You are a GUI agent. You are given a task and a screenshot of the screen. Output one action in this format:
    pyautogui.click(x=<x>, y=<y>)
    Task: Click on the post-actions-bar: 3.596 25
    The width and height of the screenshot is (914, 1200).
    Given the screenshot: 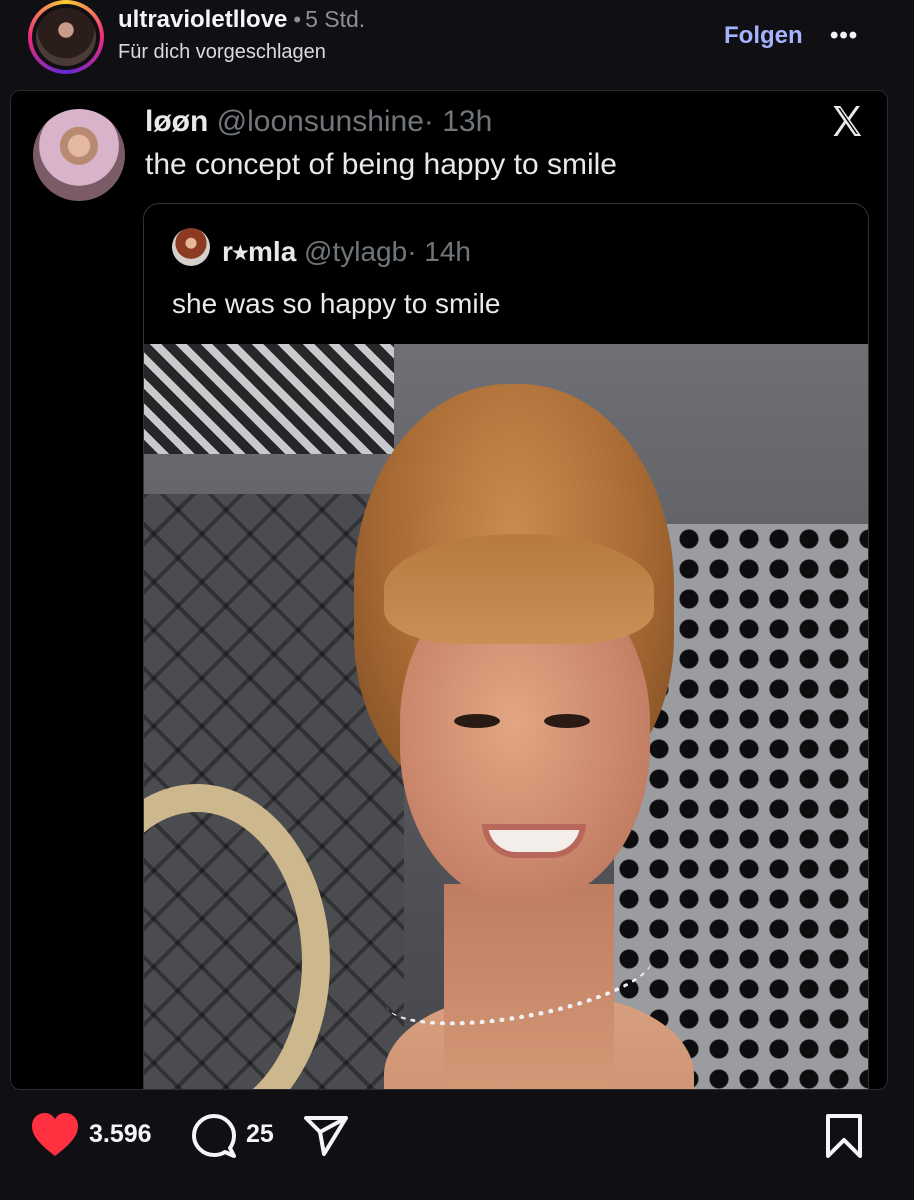 What is the action you would take?
    pyautogui.click(x=457, y=1135)
    